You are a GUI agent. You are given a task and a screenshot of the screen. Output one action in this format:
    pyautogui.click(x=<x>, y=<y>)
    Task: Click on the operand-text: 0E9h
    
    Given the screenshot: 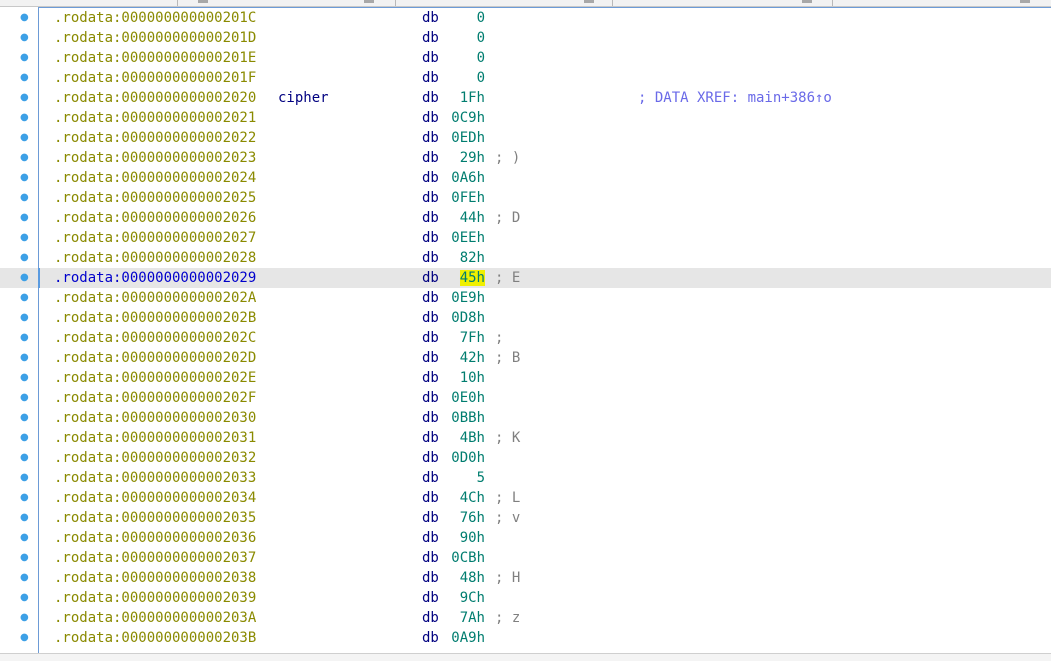 What is the action you would take?
    pyautogui.click(x=468, y=298)
    